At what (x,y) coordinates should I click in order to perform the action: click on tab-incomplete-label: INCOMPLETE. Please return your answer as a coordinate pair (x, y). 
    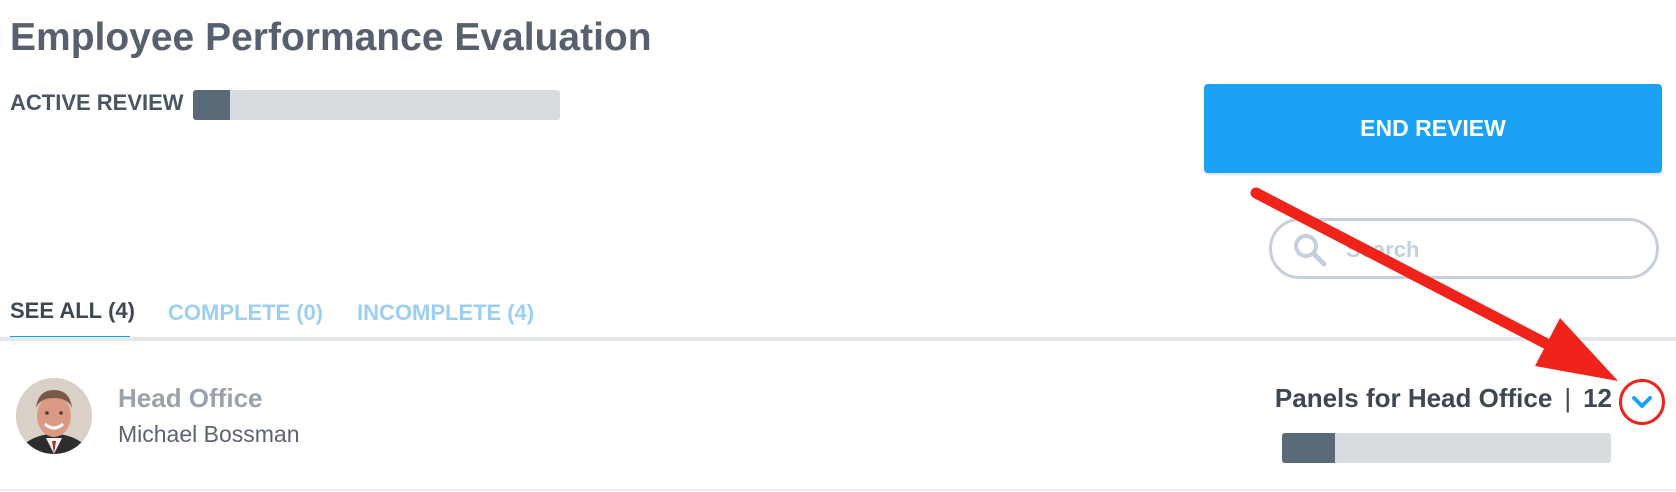
    Looking at the image, I should click on (429, 312).